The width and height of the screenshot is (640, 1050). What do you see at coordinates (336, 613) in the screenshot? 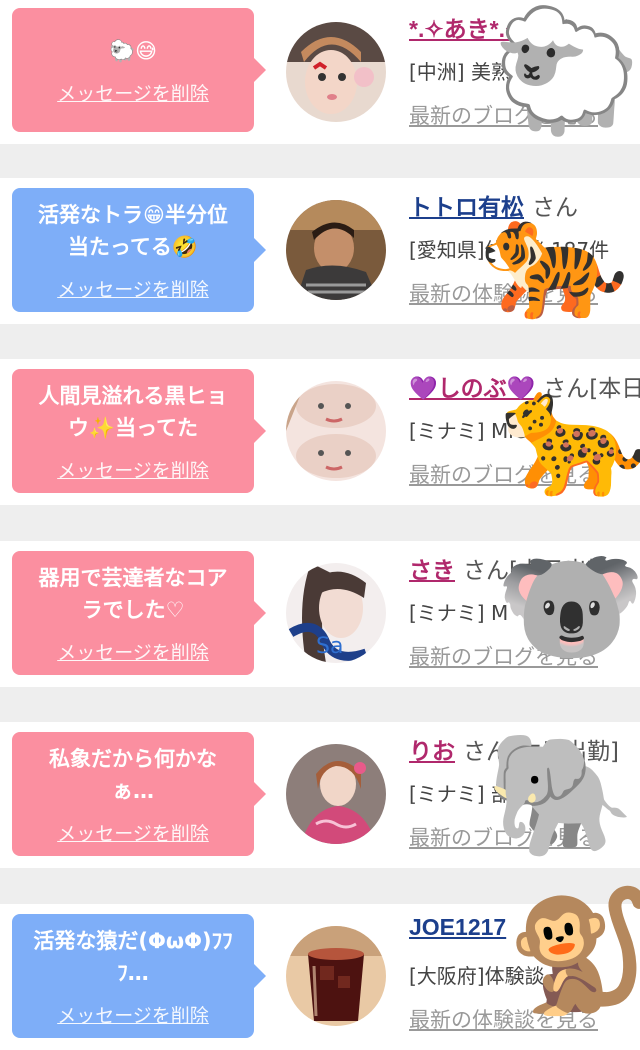
I see `avatar: Sa` at bounding box center [336, 613].